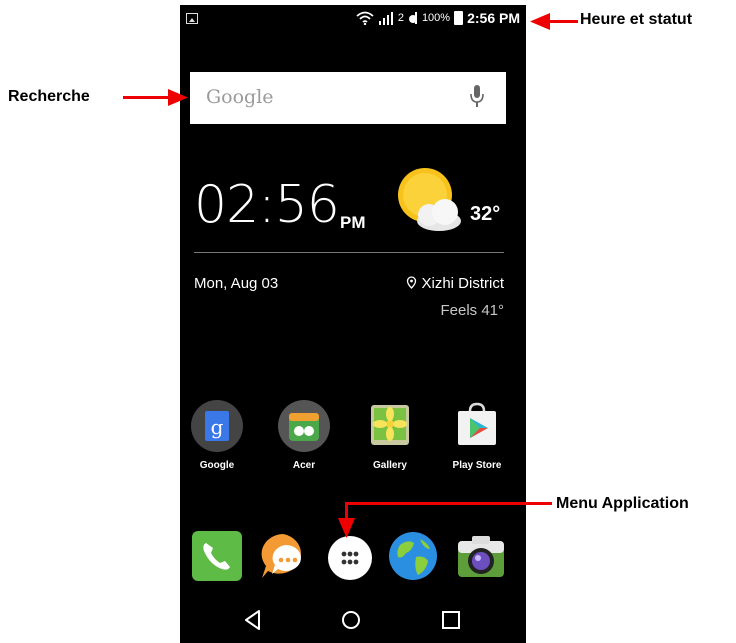 Image resolution: width=736 pixels, height=643 pixels. Describe the element at coordinates (462, 283) in the screenshot. I see `location-text: Xizhi District` at that location.